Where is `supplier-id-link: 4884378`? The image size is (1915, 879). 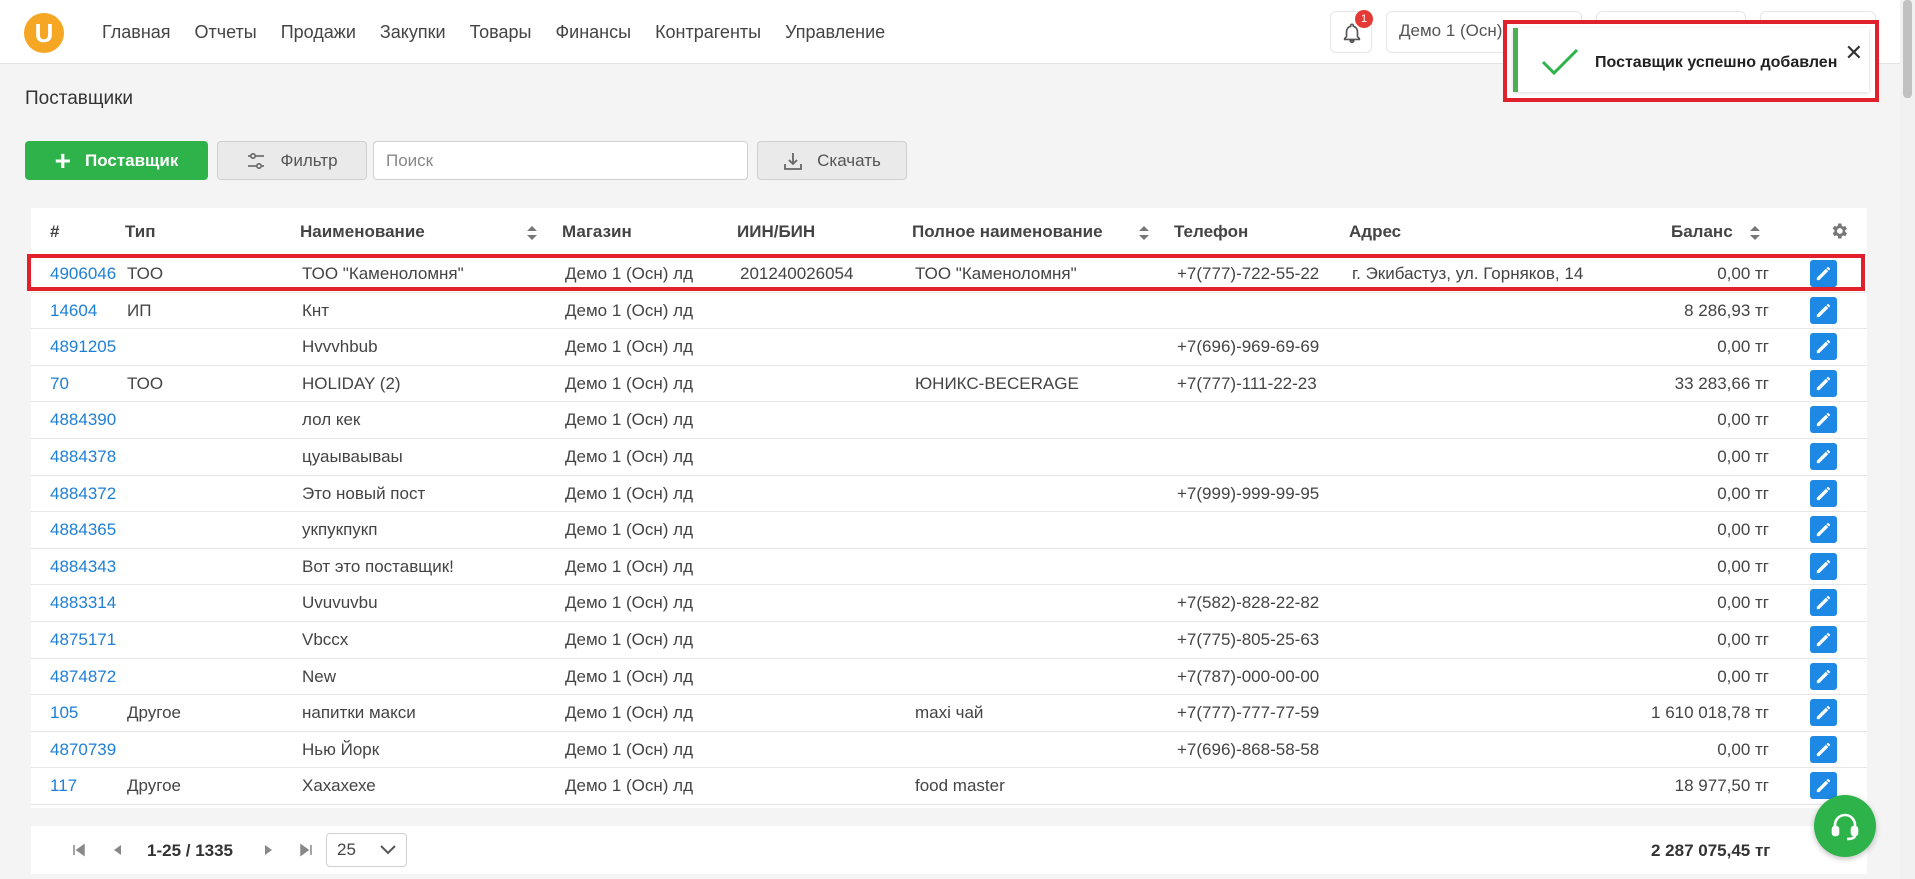 supplier-id-link: 4884378 is located at coordinates (83, 457).